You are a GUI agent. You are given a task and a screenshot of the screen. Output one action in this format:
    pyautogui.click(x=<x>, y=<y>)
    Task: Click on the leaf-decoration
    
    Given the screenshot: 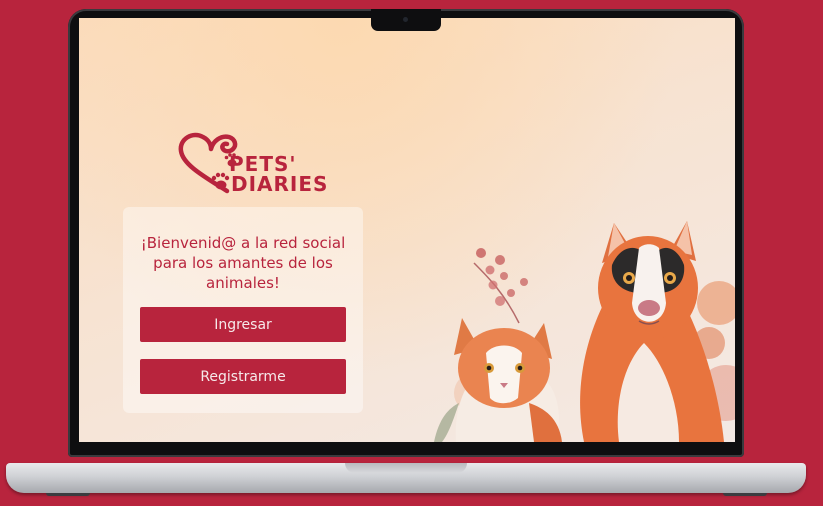 What is the action you would take?
    pyautogui.click(x=446, y=422)
    